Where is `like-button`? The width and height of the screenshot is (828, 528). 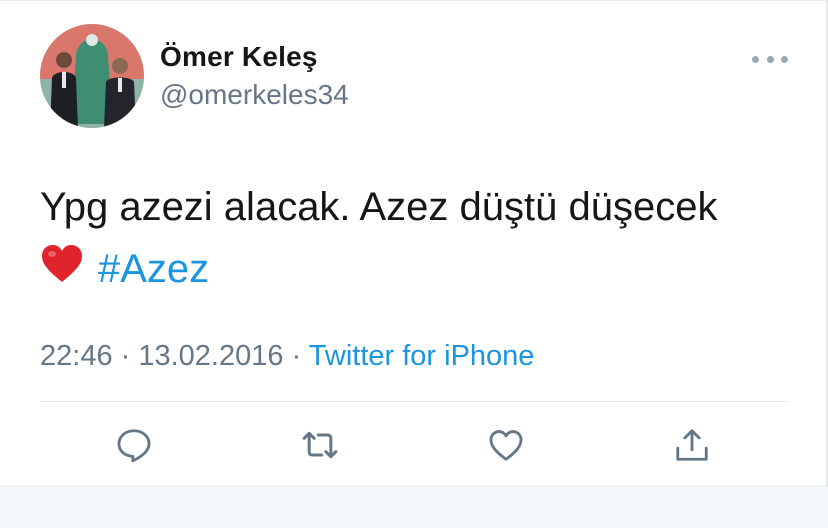
like-button is located at coordinates (506, 445).